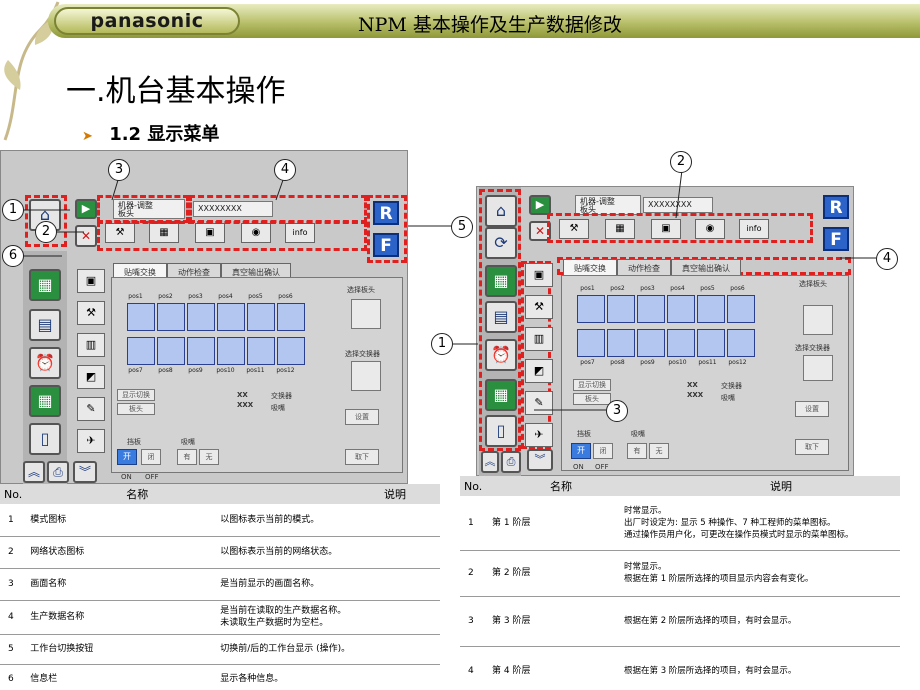 Image resolution: width=920 pixels, height=690 pixels. Describe the element at coordinates (285, 296) in the screenshot. I see `pos-label: pos6` at that location.